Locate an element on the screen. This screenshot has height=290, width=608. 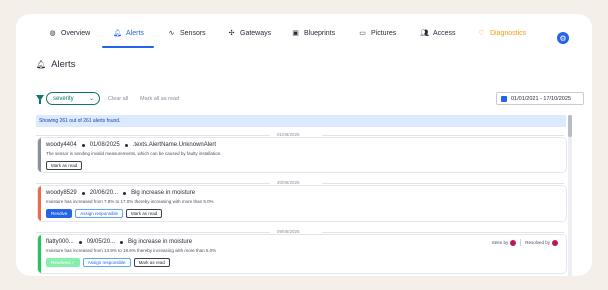
active-tab-indicator is located at coordinates (128, 47).